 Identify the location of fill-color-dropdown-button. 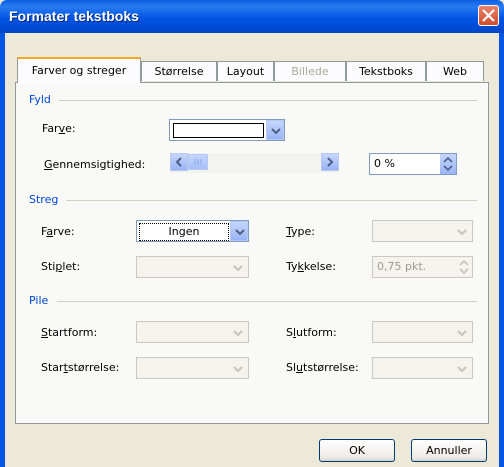
(275, 130).